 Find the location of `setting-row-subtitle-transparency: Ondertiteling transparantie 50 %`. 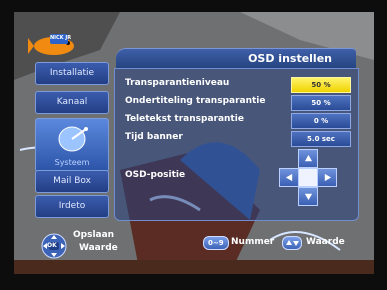

setting-row-subtitle-transparency: Ondertiteling transparantie 50 % is located at coordinates (237, 103).